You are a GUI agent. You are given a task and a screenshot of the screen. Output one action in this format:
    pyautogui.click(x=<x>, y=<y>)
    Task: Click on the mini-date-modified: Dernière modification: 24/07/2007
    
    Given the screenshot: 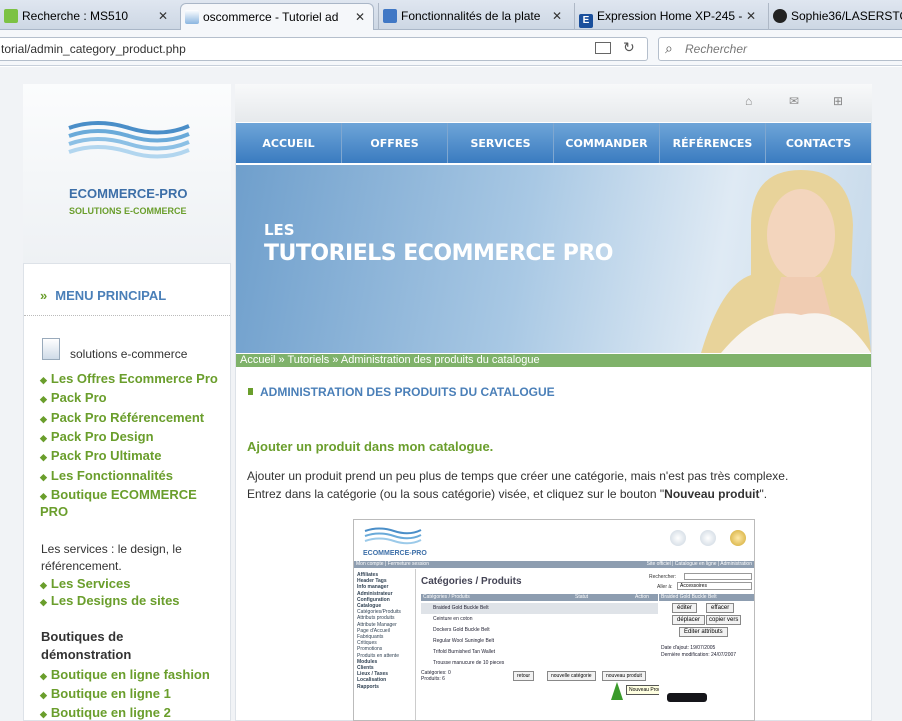 What is the action you would take?
    pyautogui.click(x=699, y=655)
    